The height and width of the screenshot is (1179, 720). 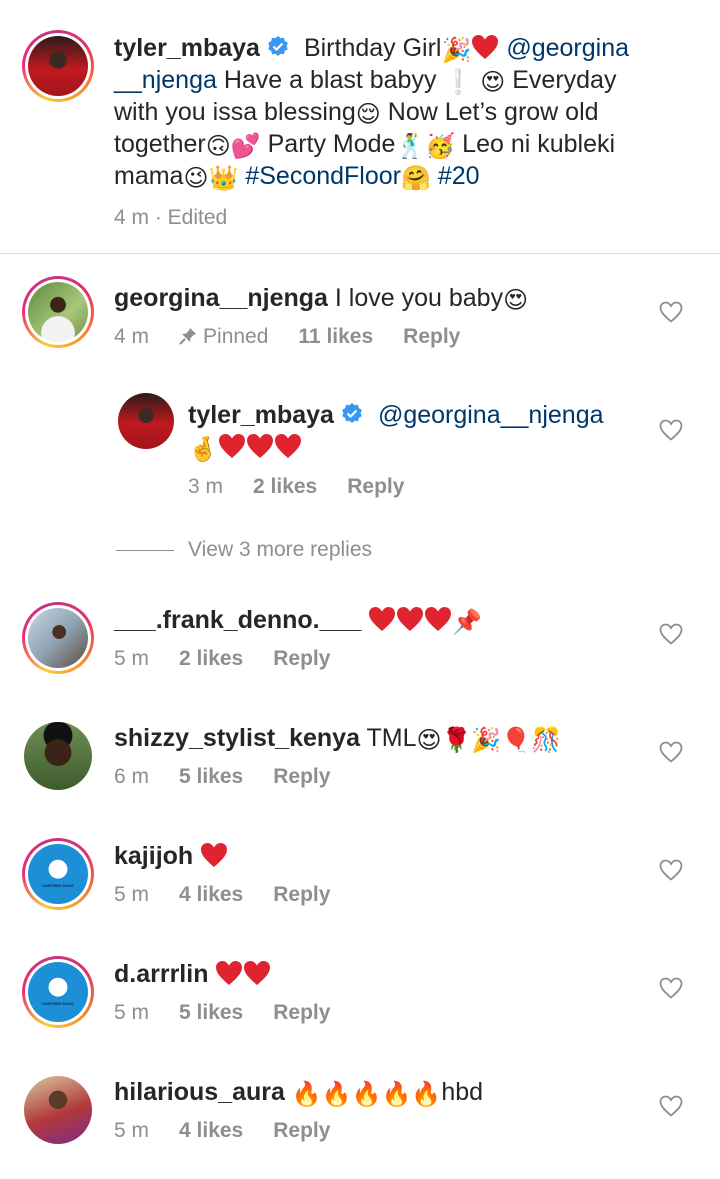 I want to click on caption-part: Leo ni kubleki, so click(x=535, y=144).